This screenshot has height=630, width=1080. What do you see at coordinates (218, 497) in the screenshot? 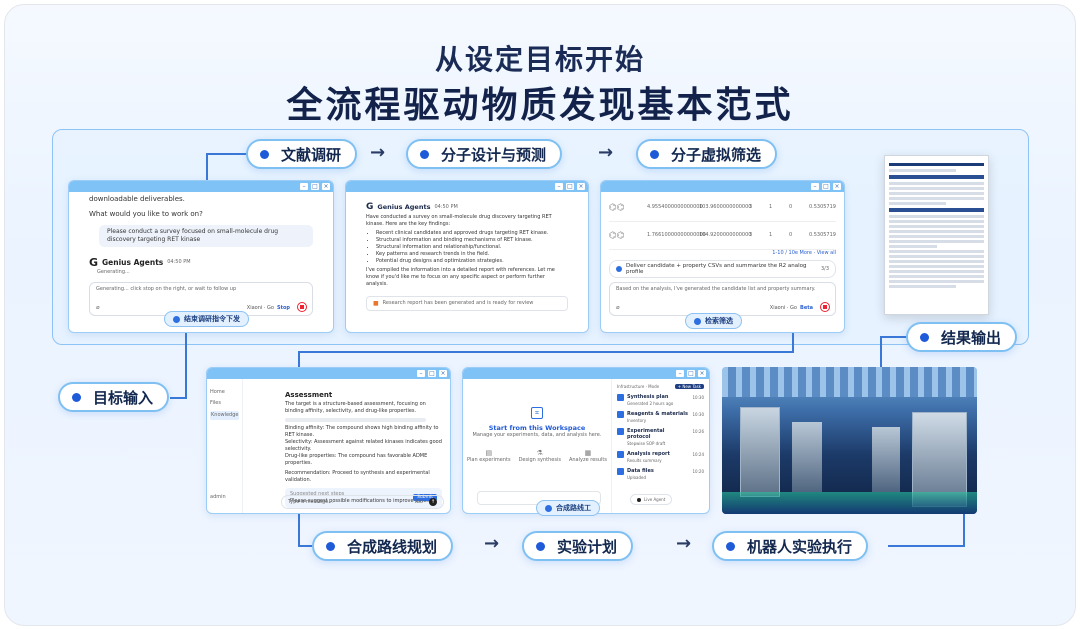
I see `user-name: admin` at bounding box center [218, 497].